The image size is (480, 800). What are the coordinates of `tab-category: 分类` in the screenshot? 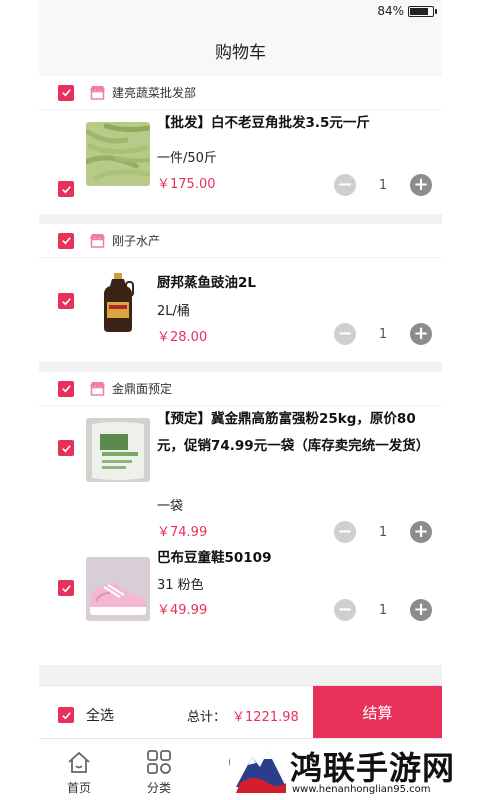 It's located at (159, 772).